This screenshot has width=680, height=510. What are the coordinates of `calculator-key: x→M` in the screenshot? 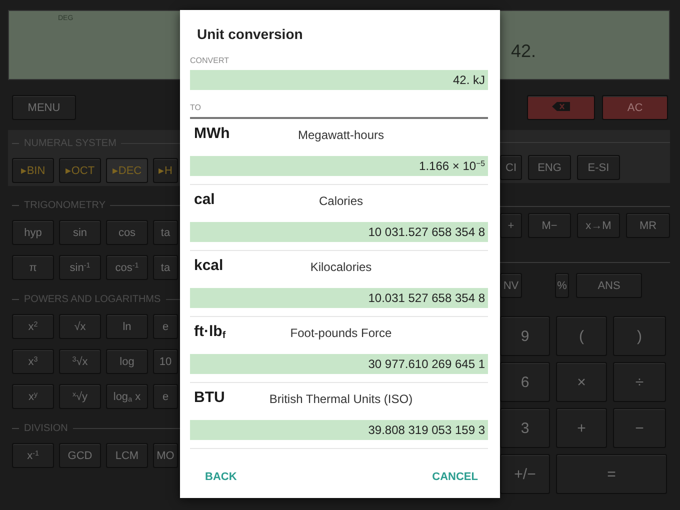 It's located at (598, 225).